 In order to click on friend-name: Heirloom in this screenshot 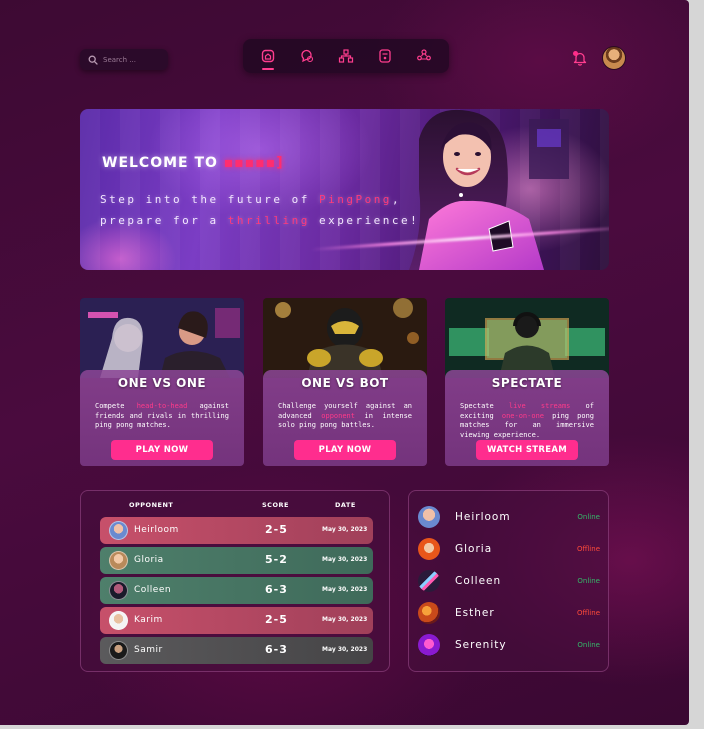, I will do `click(483, 517)`.